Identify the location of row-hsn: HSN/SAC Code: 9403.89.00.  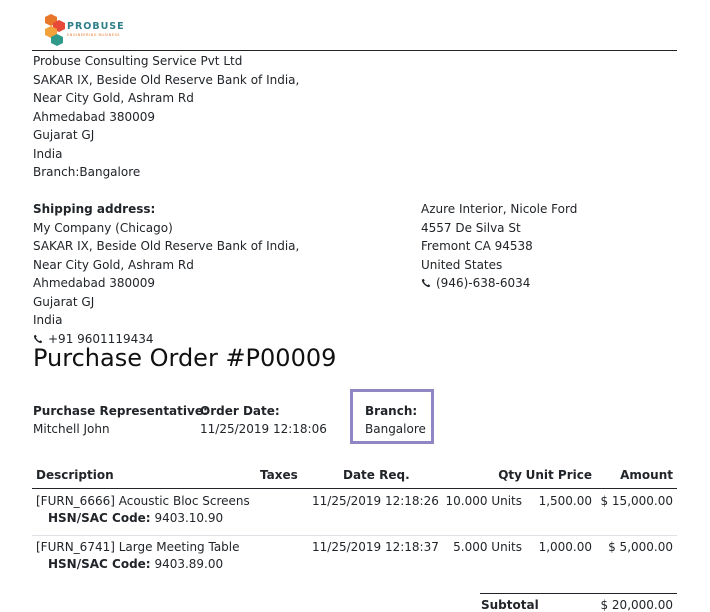
(135, 564).